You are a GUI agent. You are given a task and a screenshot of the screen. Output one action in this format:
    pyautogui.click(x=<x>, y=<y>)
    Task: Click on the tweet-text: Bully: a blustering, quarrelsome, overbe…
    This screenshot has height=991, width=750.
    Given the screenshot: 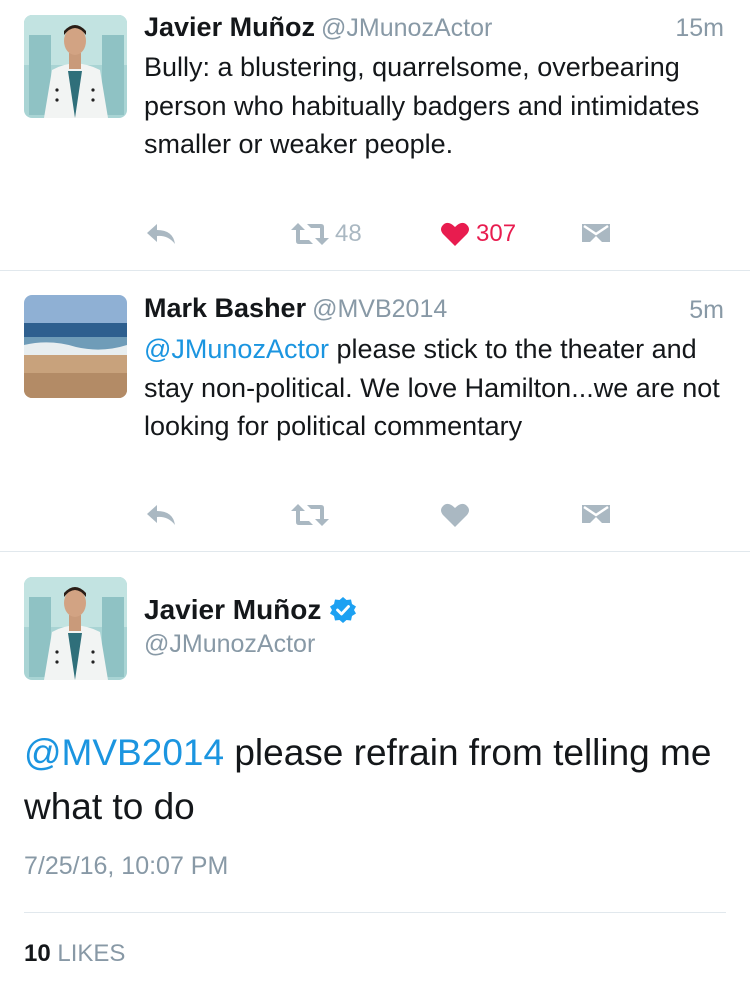 What is the action you would take?
    pyautogui.click(x=422, y=105)
    